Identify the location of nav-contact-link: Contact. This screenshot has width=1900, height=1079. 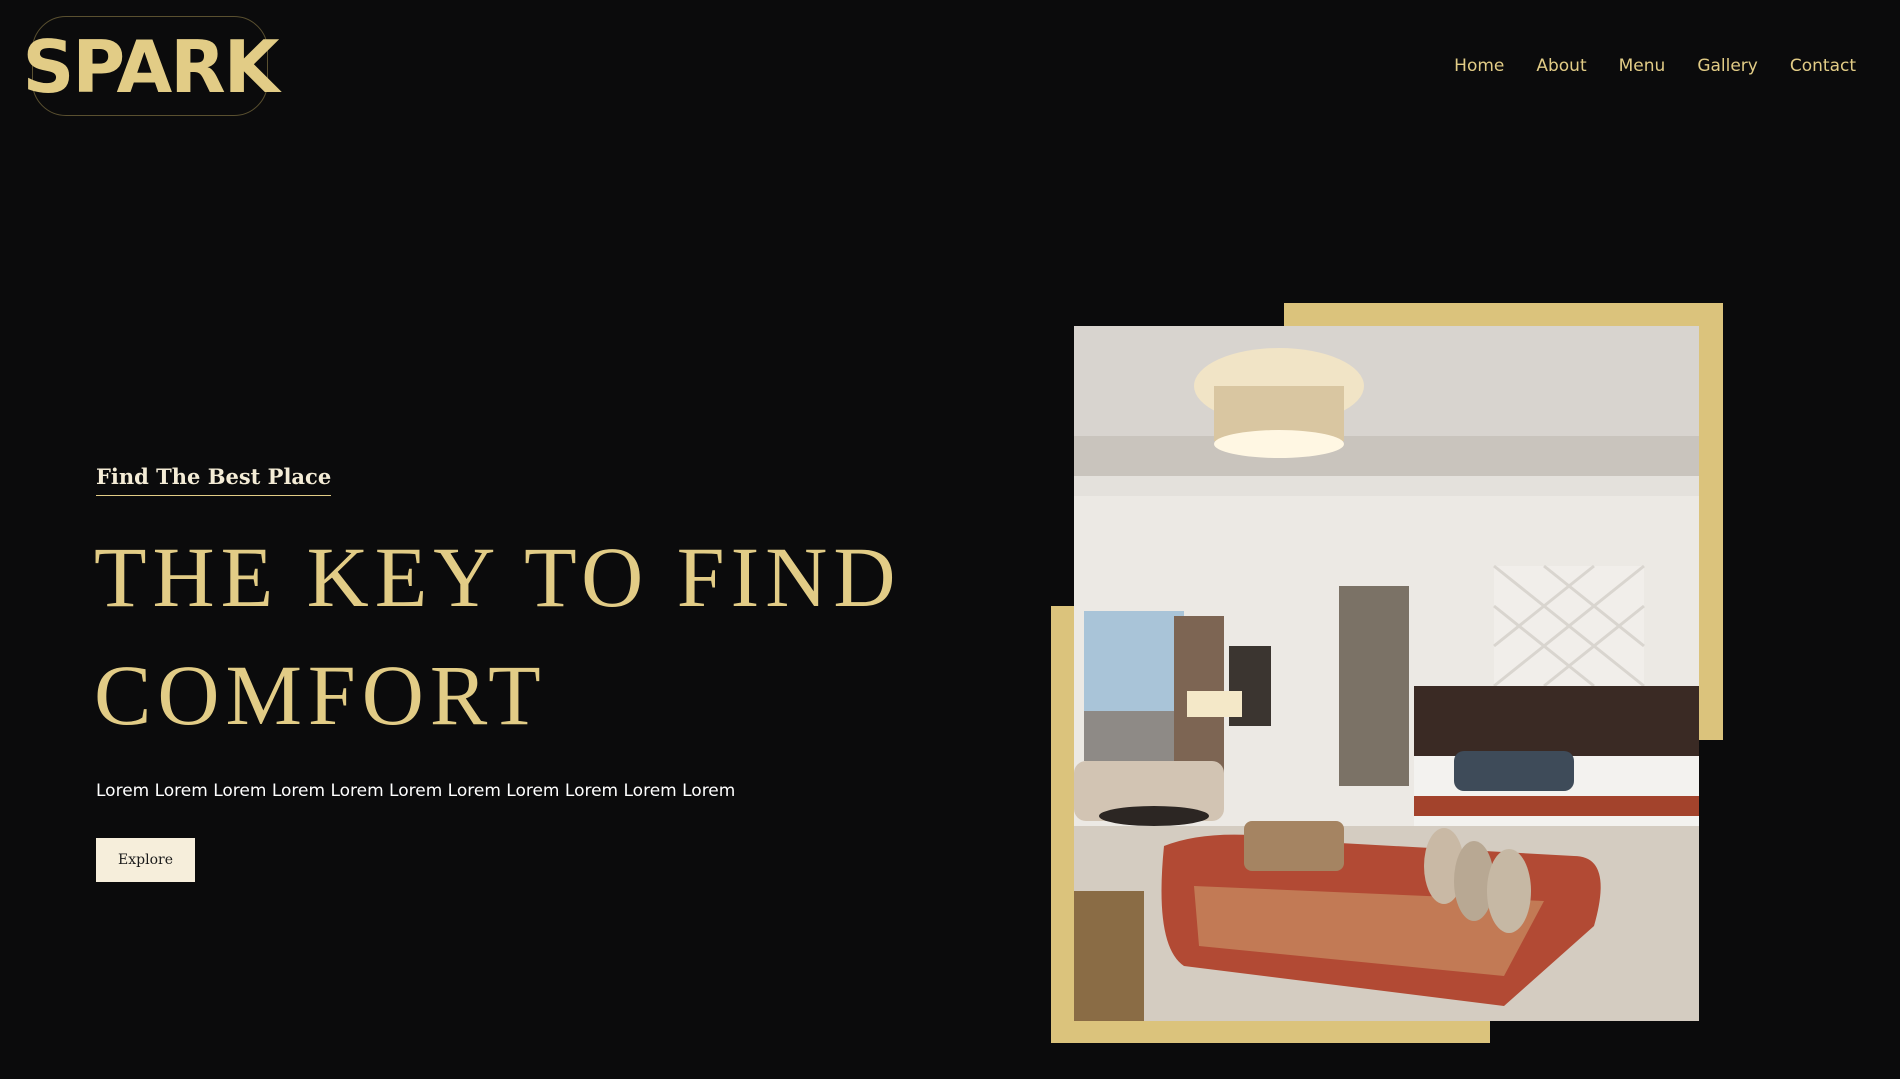
(1823, 66).